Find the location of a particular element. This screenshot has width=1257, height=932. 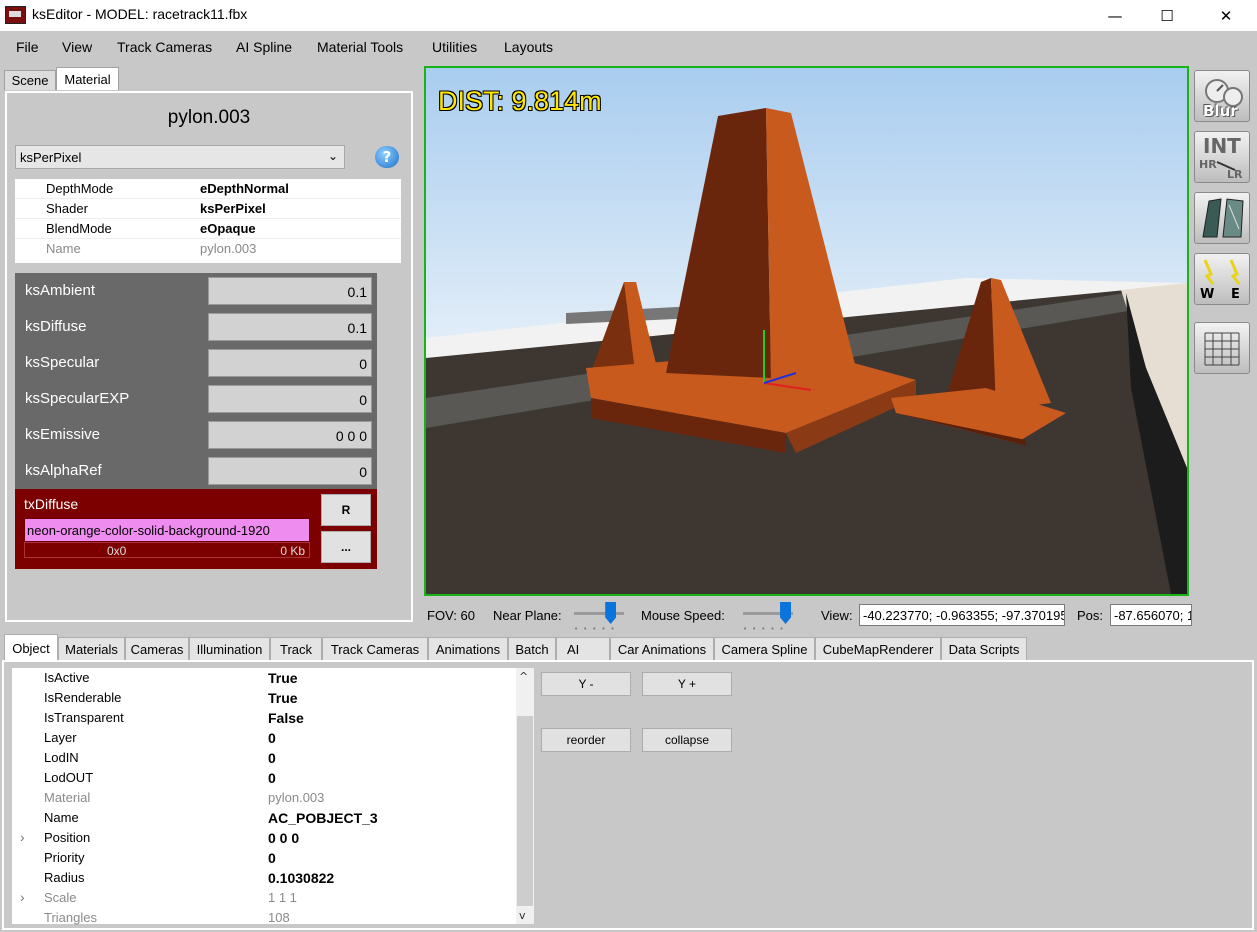

menu-track-cameras: Track Cameras is located at coordinates (164, 47).